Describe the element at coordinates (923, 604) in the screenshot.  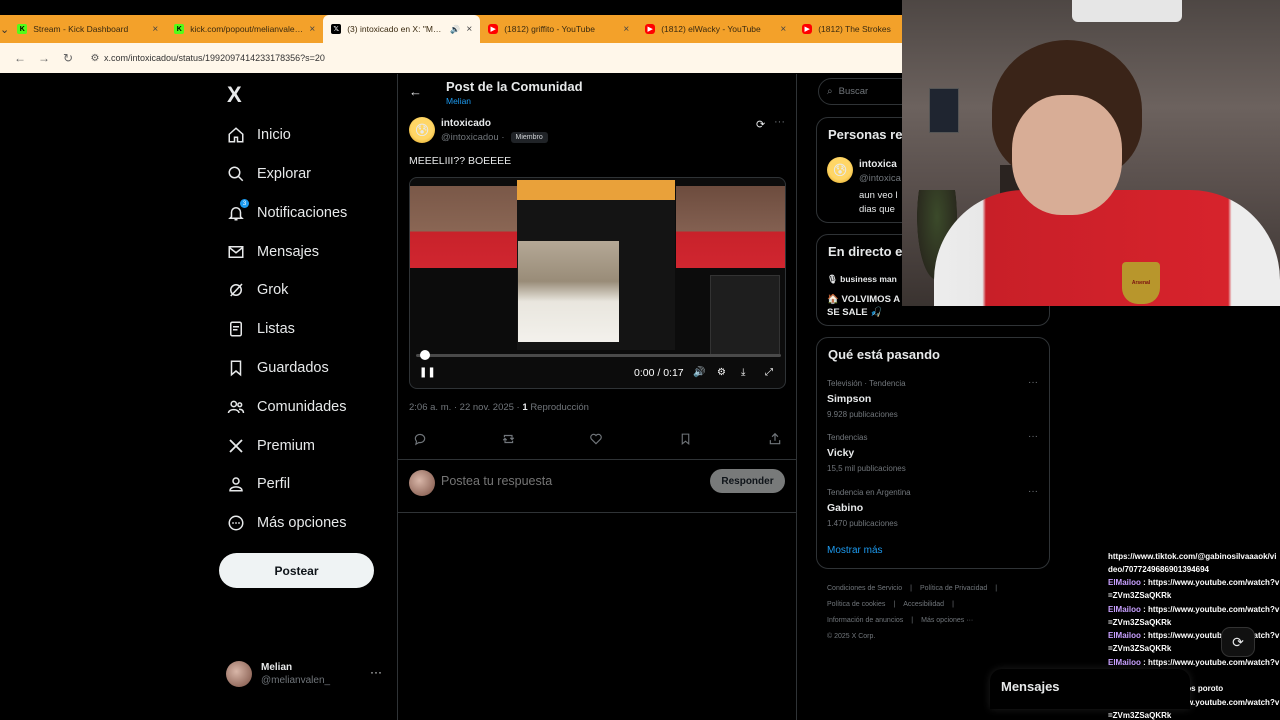
I see `footer-link: Accesibilidad` at that location.